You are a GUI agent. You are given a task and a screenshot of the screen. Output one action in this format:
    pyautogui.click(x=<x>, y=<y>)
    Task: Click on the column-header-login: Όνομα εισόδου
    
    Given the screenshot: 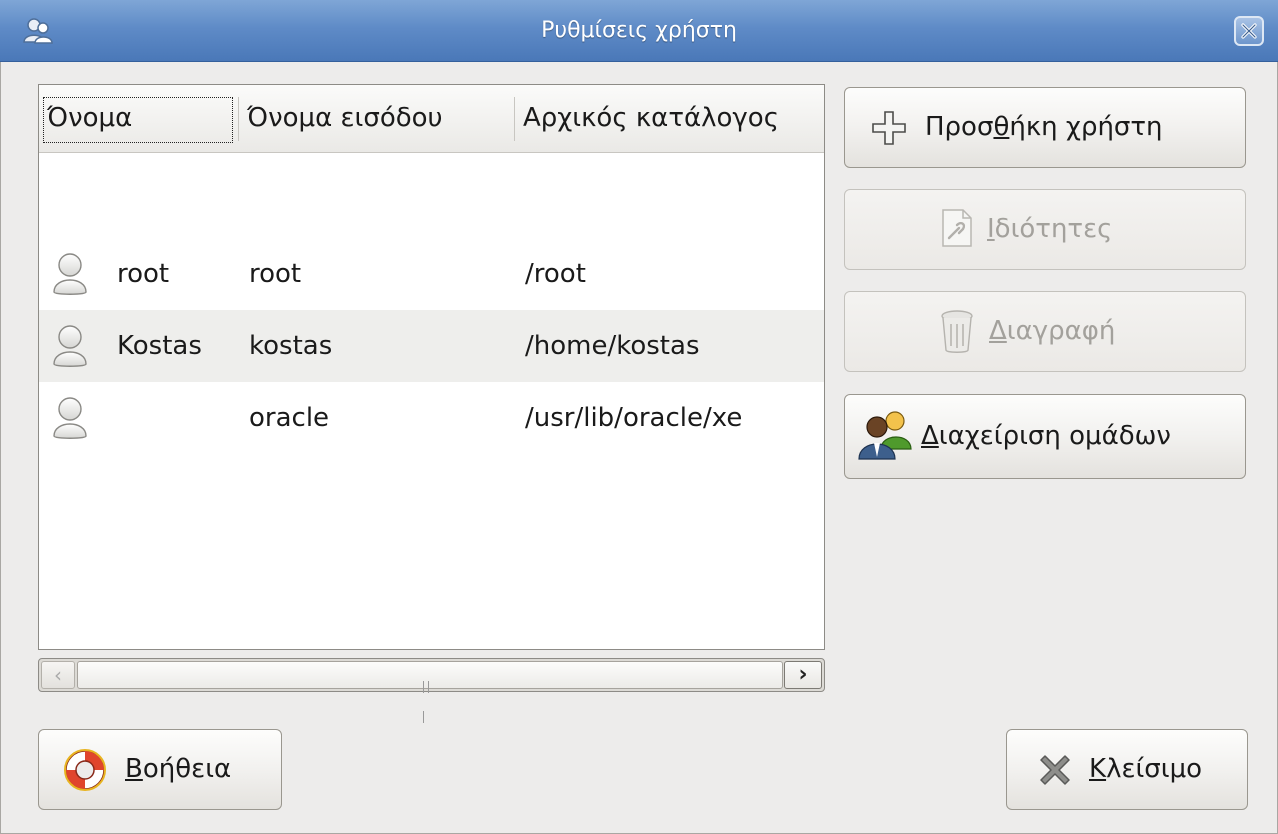 What is the action you would take?
    pyautogui.click(x=377, y=118)
    